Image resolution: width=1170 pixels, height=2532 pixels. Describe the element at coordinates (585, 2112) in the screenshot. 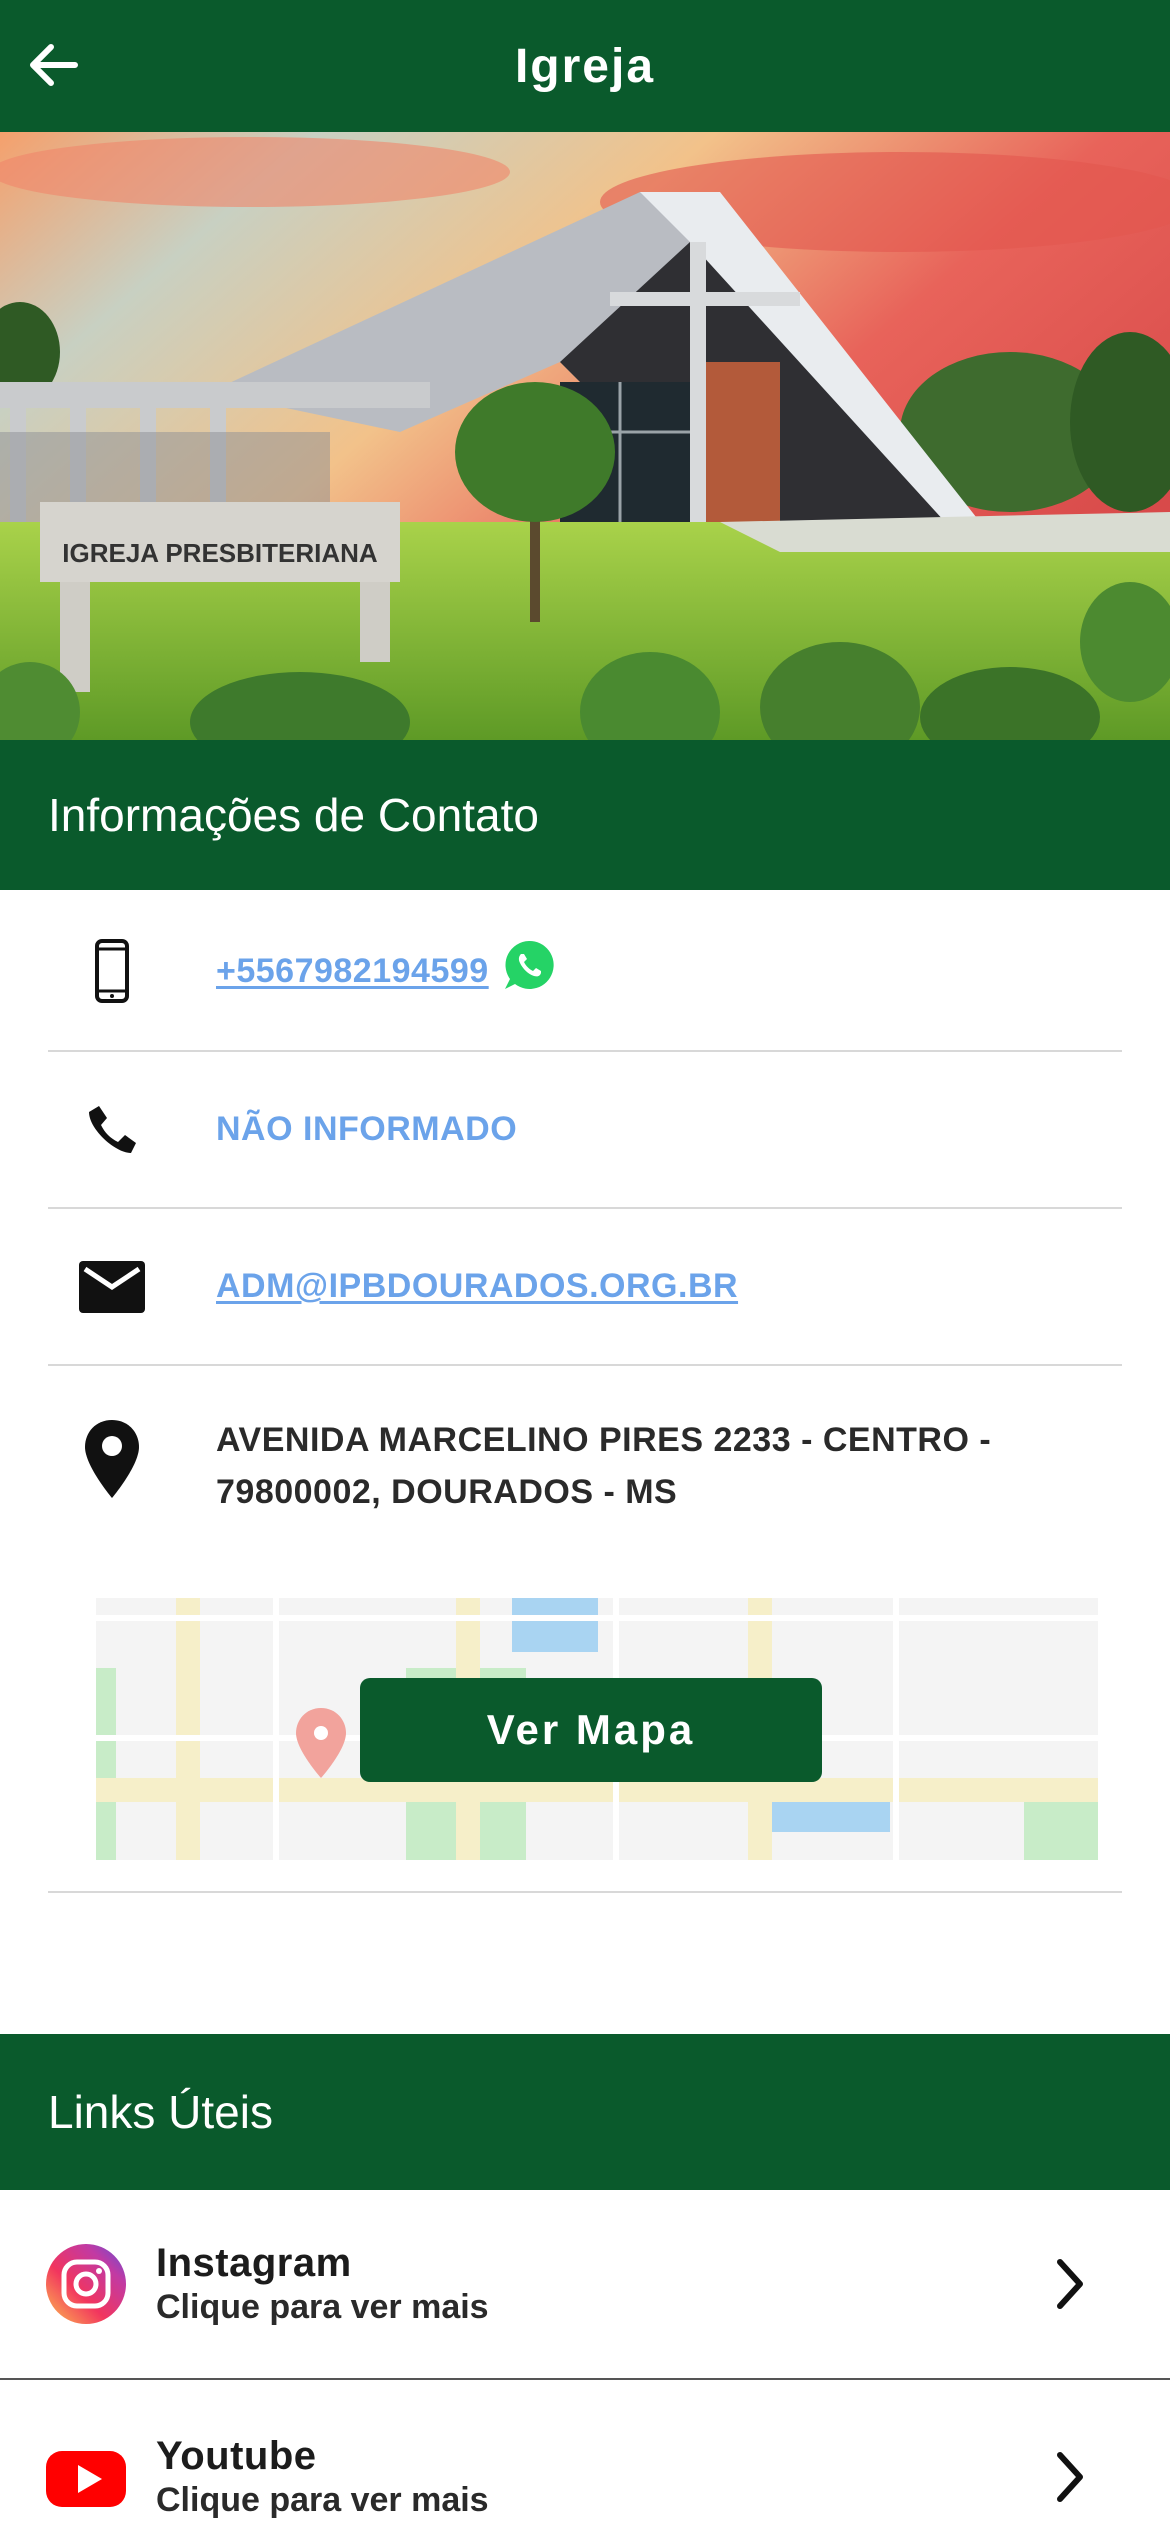

I see `links-section-header: Links Úteis` at that location.